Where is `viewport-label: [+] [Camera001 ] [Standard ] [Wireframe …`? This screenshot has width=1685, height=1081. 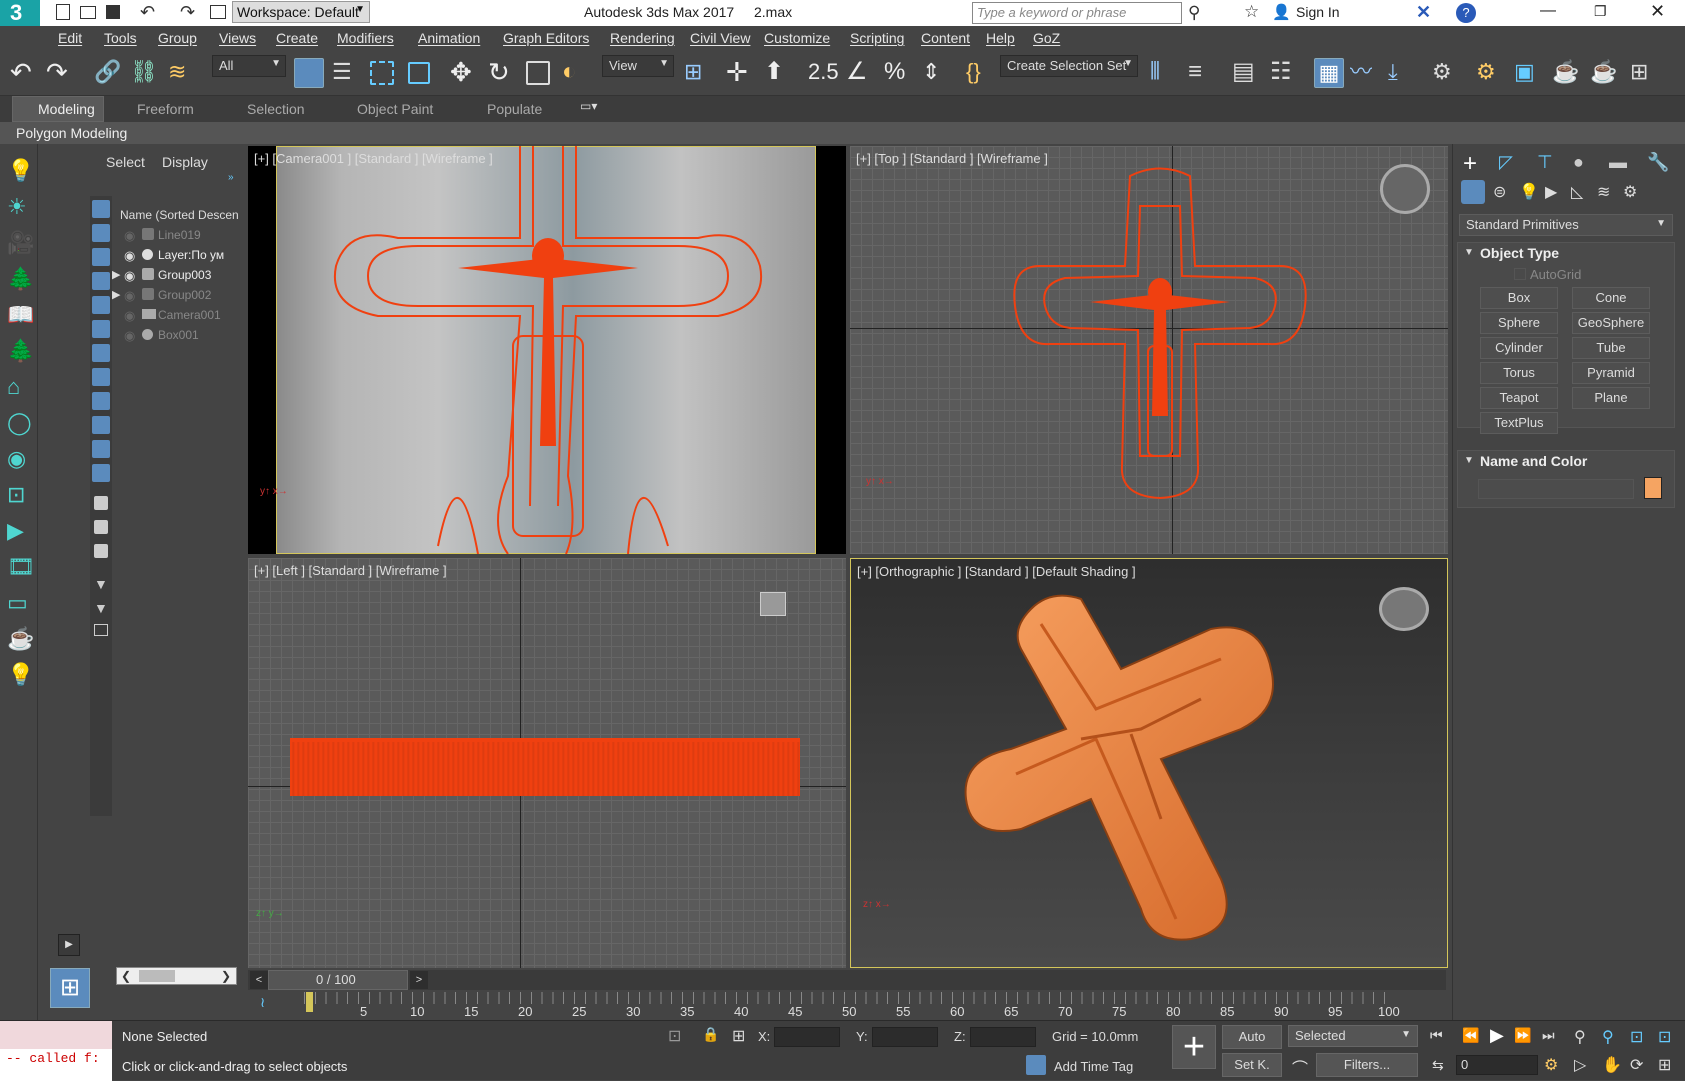
viewport-label: [+] [Camera001 ] [Standard ] [Wireframe … is located at coordinates (373, 158).